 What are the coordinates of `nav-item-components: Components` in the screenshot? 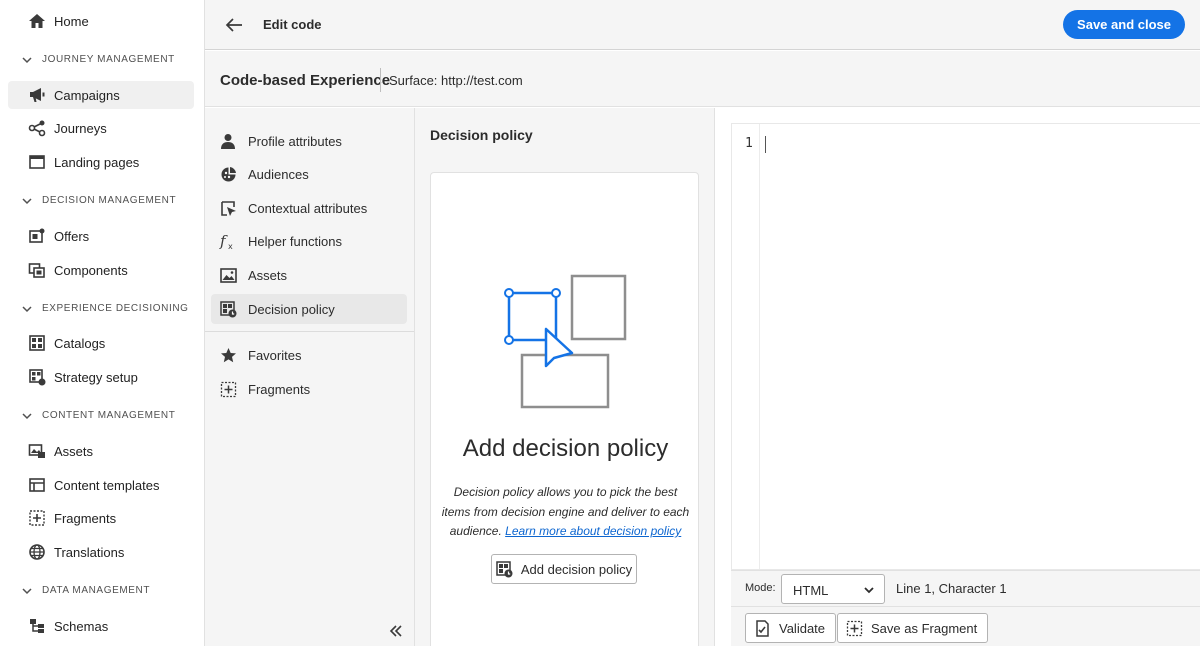 It's located at (101, 270).